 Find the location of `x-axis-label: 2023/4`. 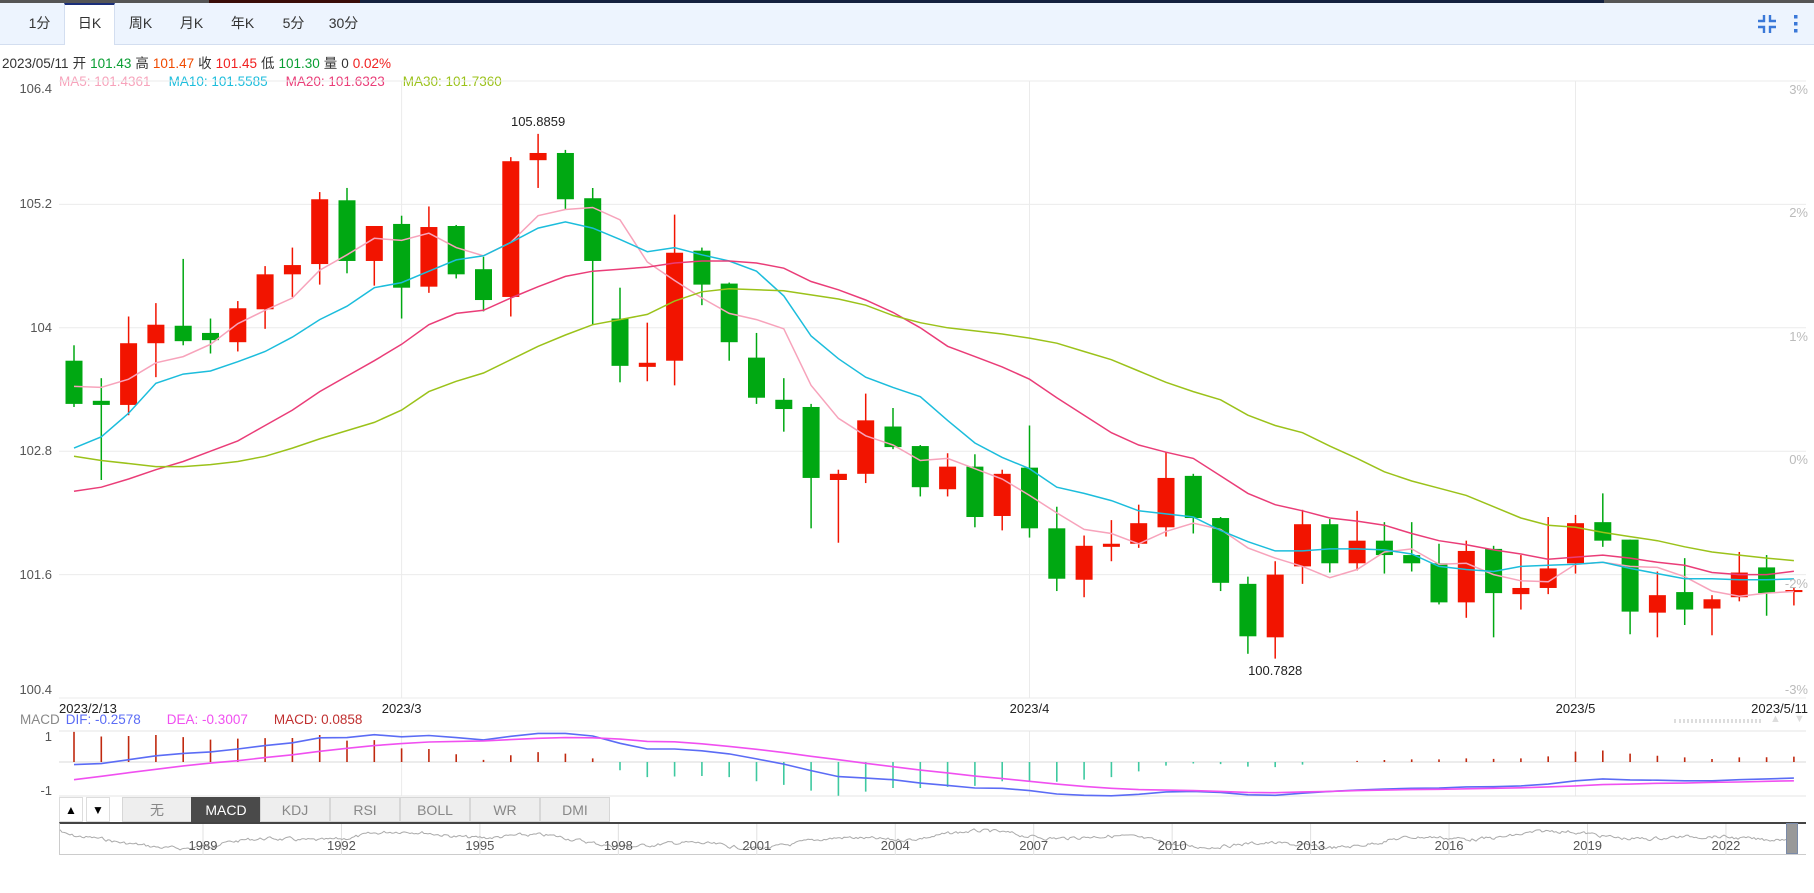

x-axis-label: 2023/4 is located at coordinates (1029, 708).